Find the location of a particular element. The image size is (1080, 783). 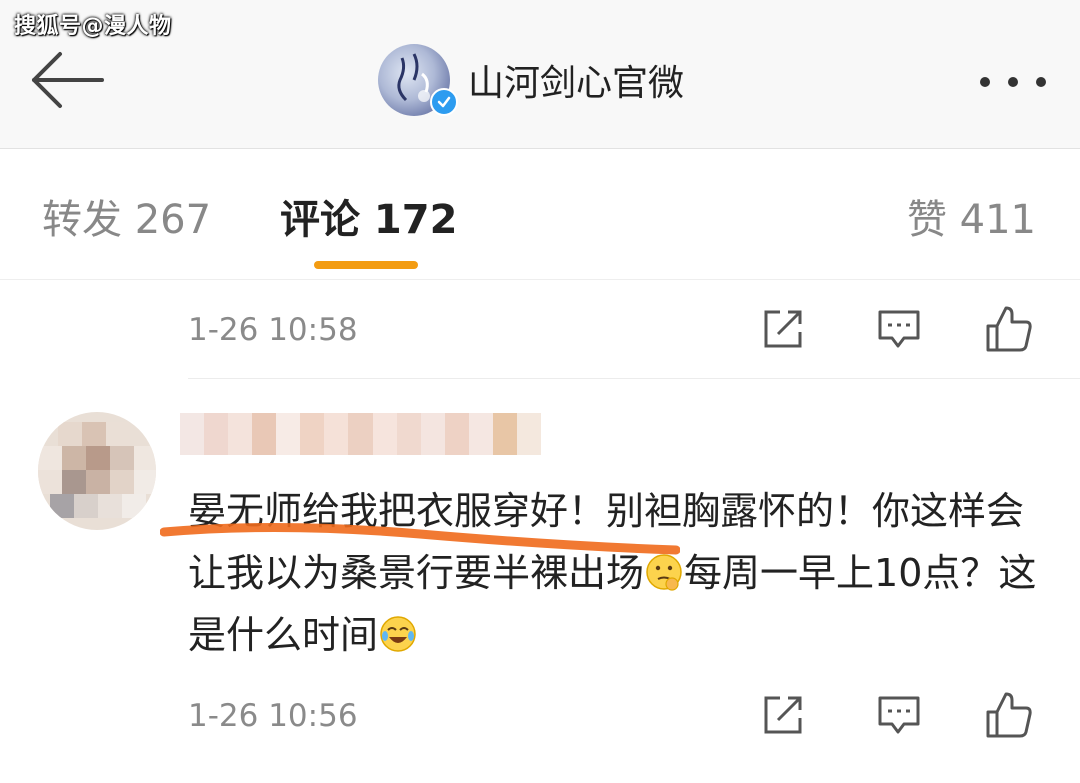

reply-button is located at coordinates (899, 329).